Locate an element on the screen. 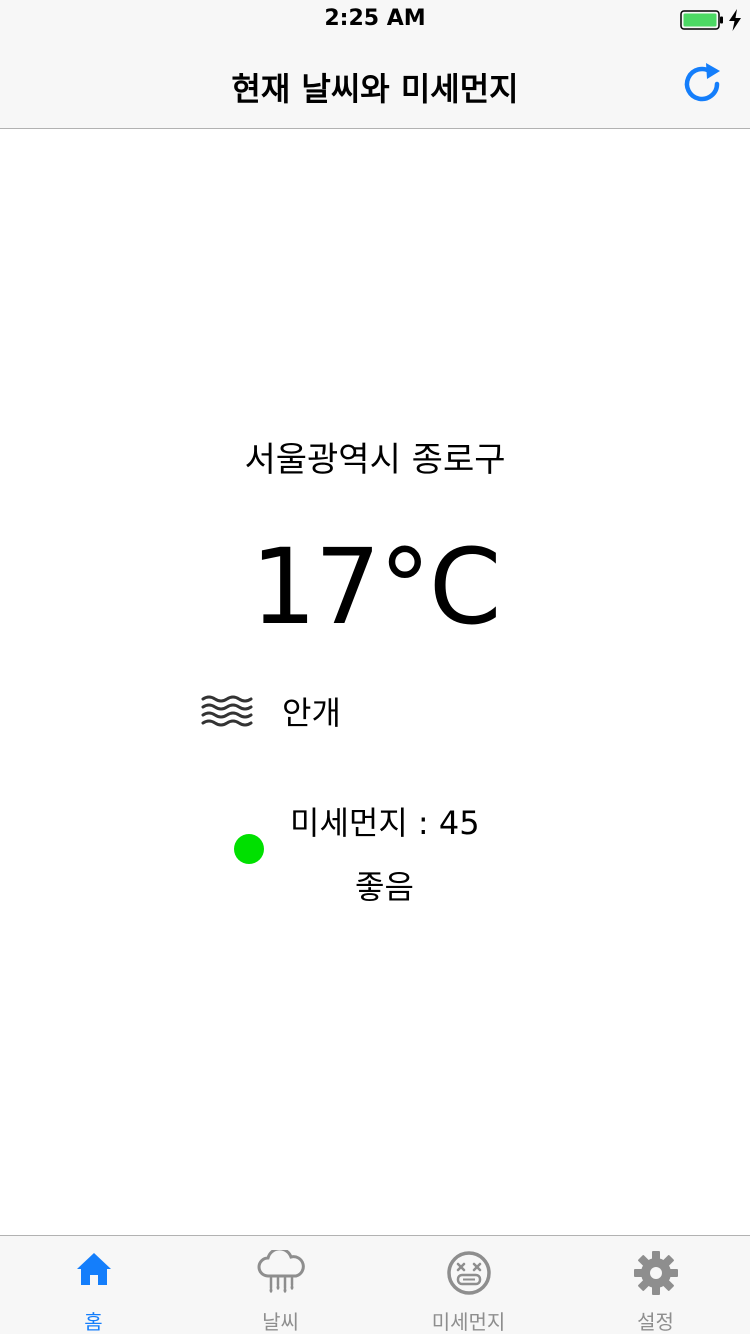 This screenshot has height=1334, width=750. navigation-bar: 현재 날씨와 미세먼지 is located at coordinates (375, 84).